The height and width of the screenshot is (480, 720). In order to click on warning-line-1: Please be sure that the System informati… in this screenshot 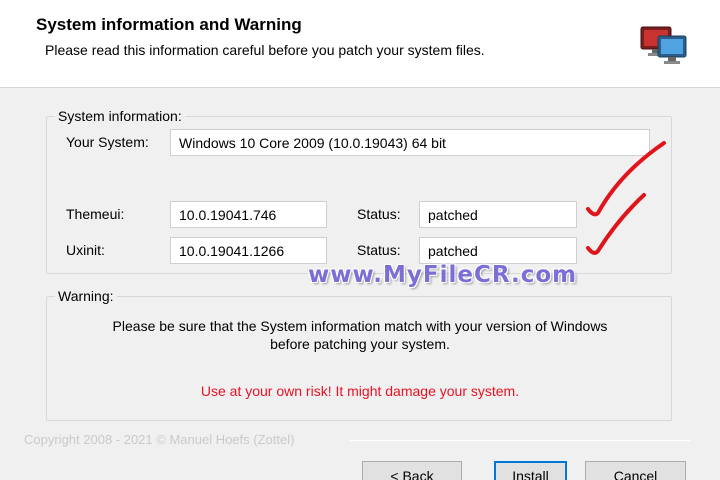, I will do `click(360, 326)`.